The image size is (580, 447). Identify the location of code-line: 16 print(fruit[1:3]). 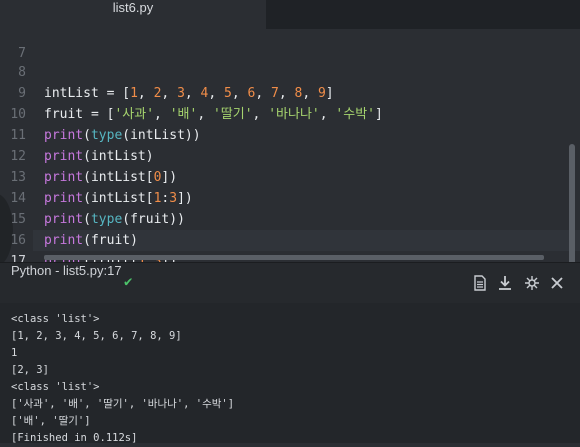
(290, 235).